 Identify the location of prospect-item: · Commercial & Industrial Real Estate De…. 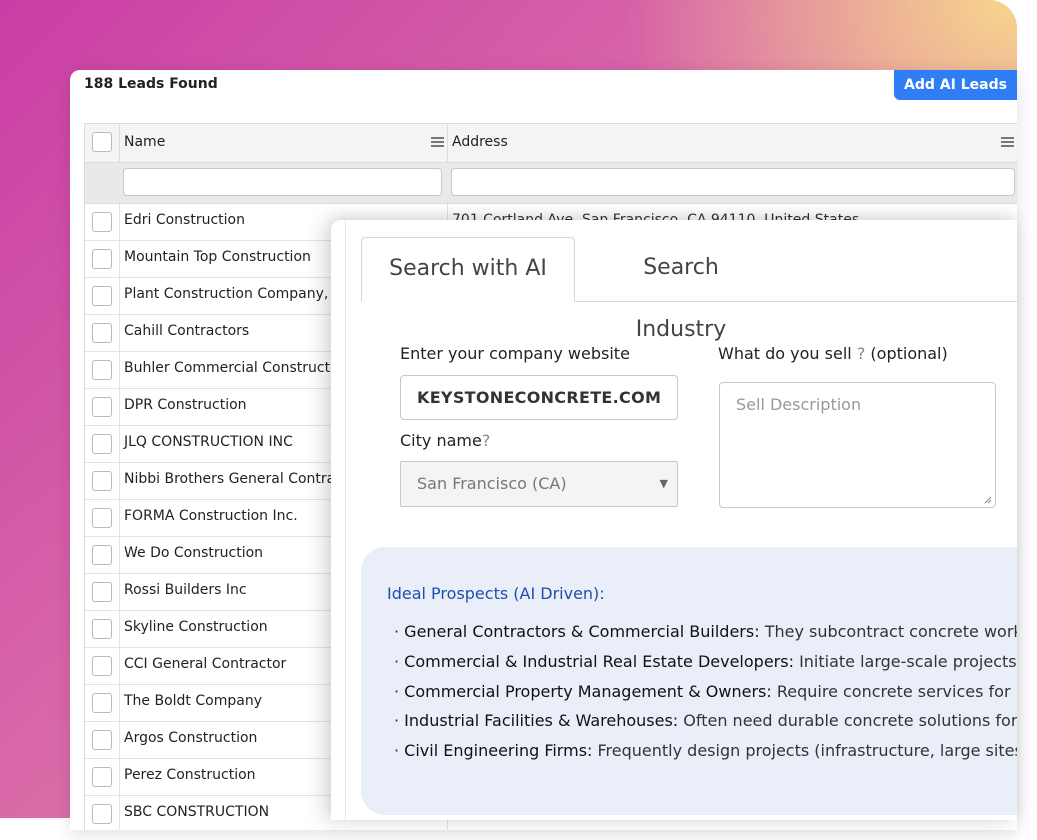
(705, 661).